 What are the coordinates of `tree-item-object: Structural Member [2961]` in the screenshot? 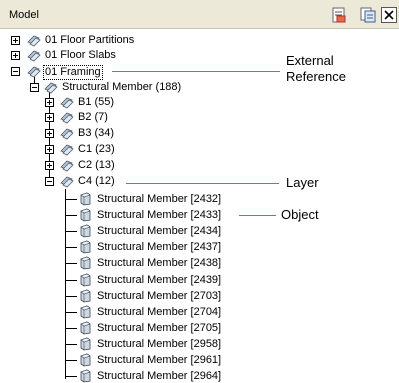 It's located at (159, 360).